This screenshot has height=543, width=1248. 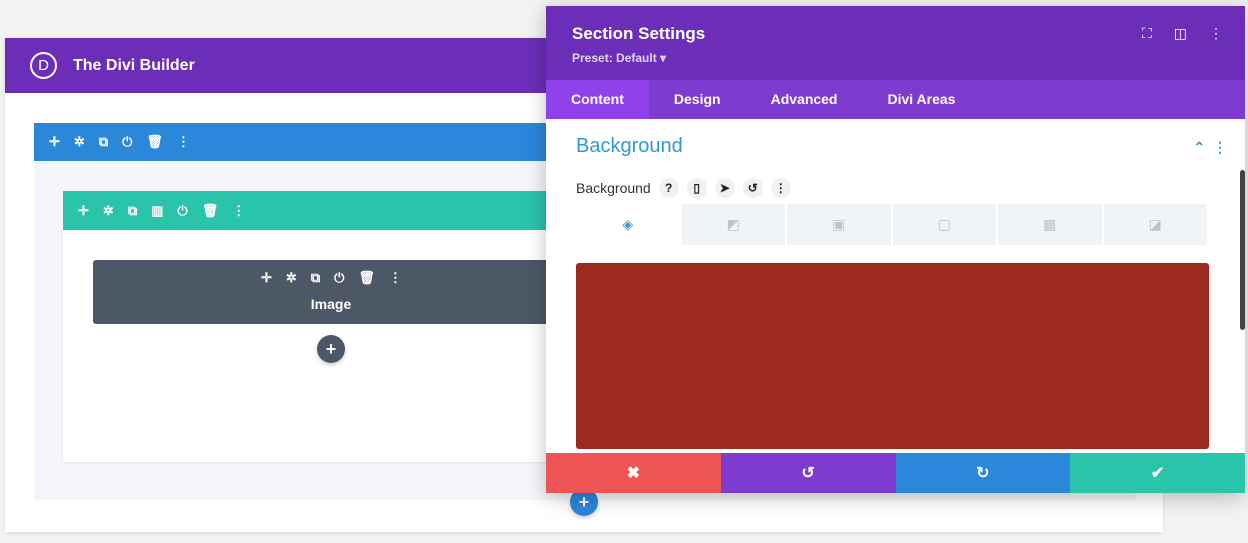 I want to click on save-button: ✔, so click(x=1157, y=473).